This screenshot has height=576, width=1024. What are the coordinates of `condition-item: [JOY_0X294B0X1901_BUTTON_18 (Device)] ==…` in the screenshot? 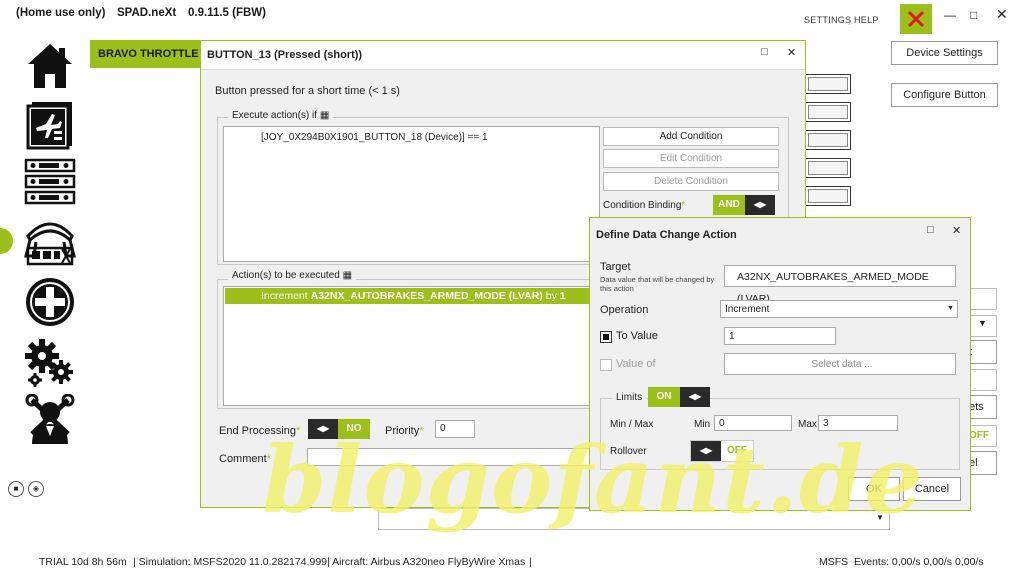 It's located at (374, 137).